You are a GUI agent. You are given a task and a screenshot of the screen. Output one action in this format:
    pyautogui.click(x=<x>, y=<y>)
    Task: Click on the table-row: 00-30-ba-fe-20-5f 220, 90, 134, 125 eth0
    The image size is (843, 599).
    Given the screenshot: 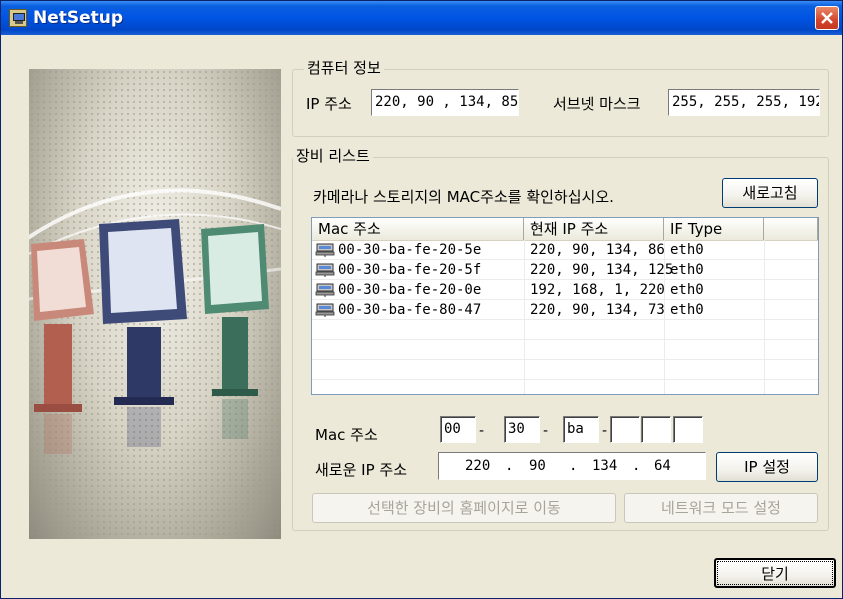 What is the action you would take?
    pyautogui.click(x=565, y=270)
    